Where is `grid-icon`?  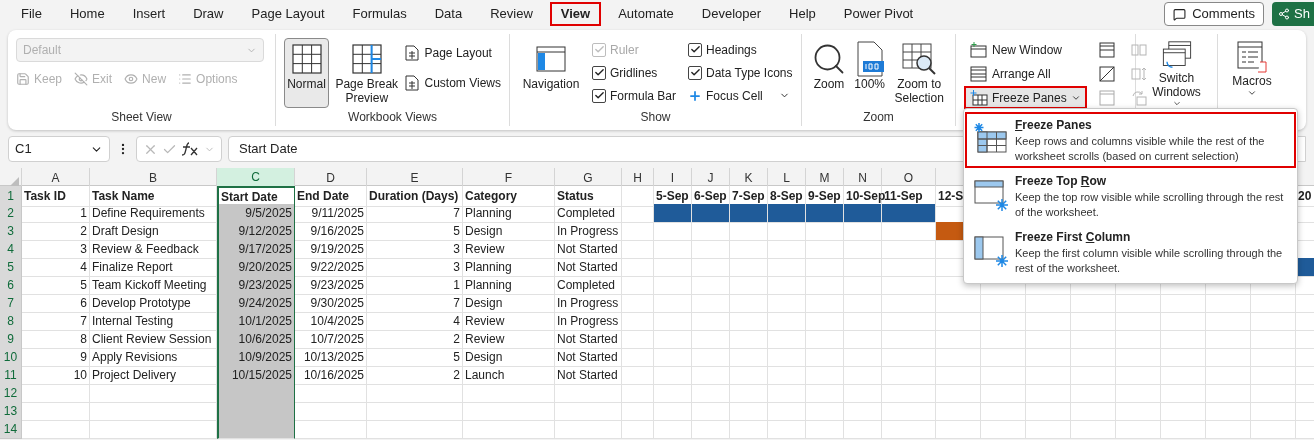 grid-icon is located at coordinates (306, 59).